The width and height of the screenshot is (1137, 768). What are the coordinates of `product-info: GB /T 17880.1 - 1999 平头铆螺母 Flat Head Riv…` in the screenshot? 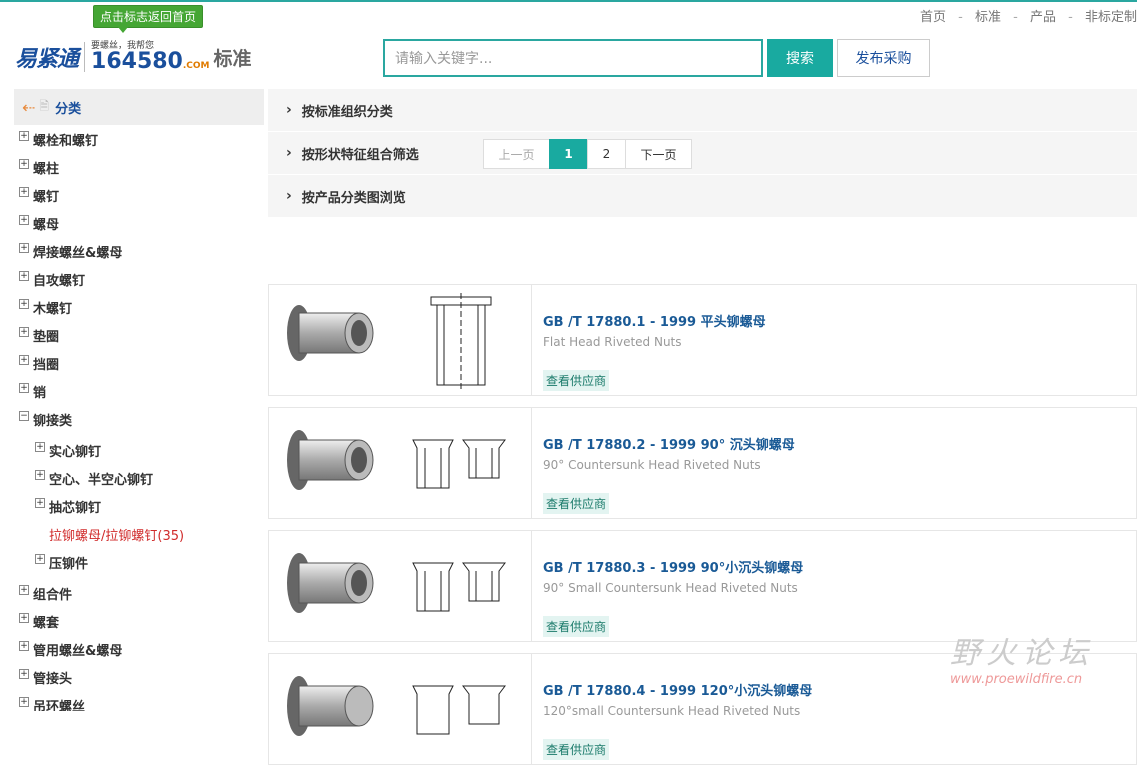 It's located at (654, 330).